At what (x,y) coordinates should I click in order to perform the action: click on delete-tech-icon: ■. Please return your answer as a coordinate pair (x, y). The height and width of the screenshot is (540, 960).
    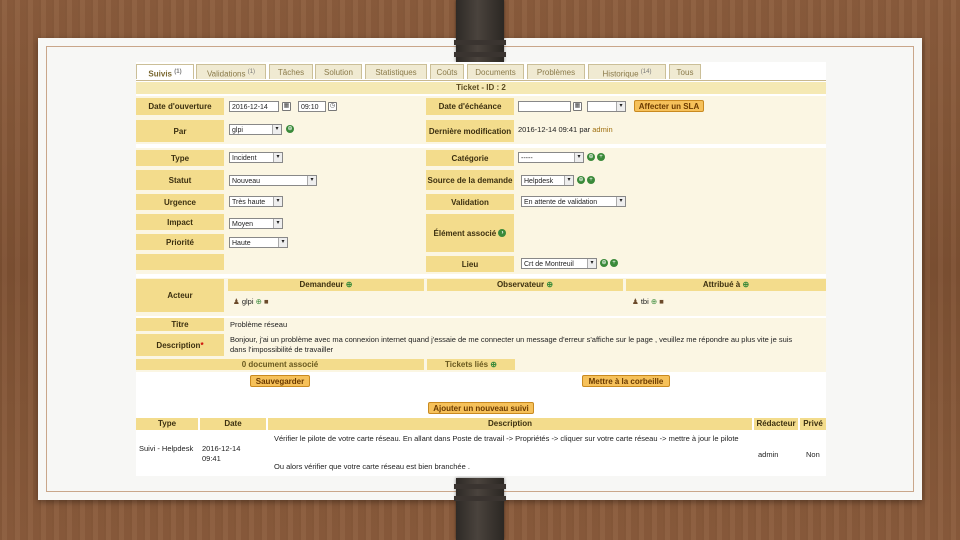
    Looking at the image, I should click on (661, 301).